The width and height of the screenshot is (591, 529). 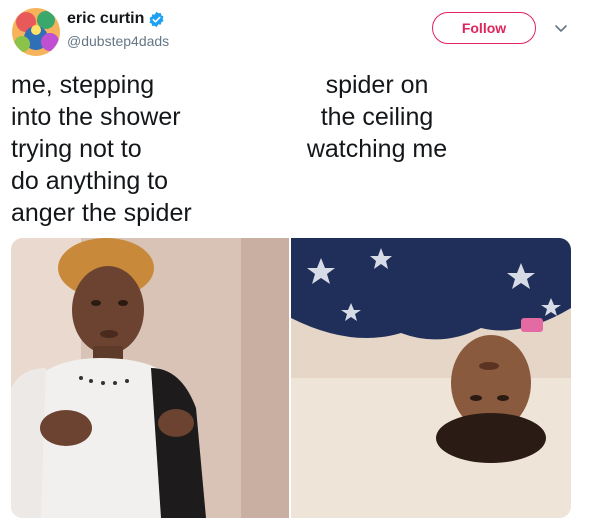 I want to click on user-handle: @dubstep4dads, so click(x=118, y=41).